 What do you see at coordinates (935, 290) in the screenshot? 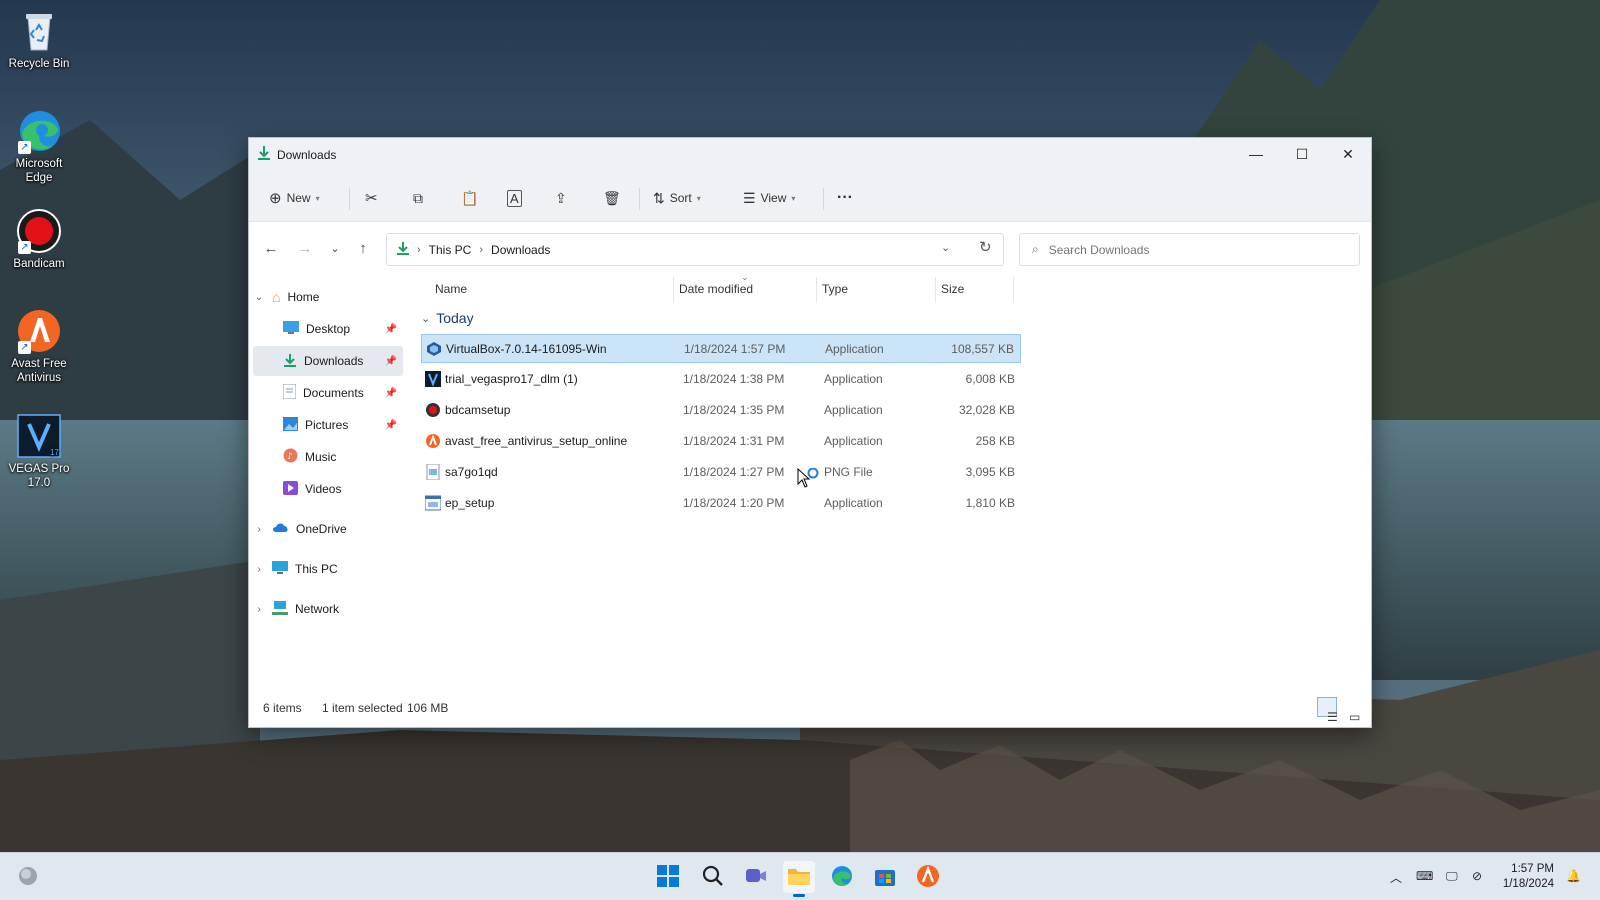
I see `column-divider` at bounding box center [935, 290].